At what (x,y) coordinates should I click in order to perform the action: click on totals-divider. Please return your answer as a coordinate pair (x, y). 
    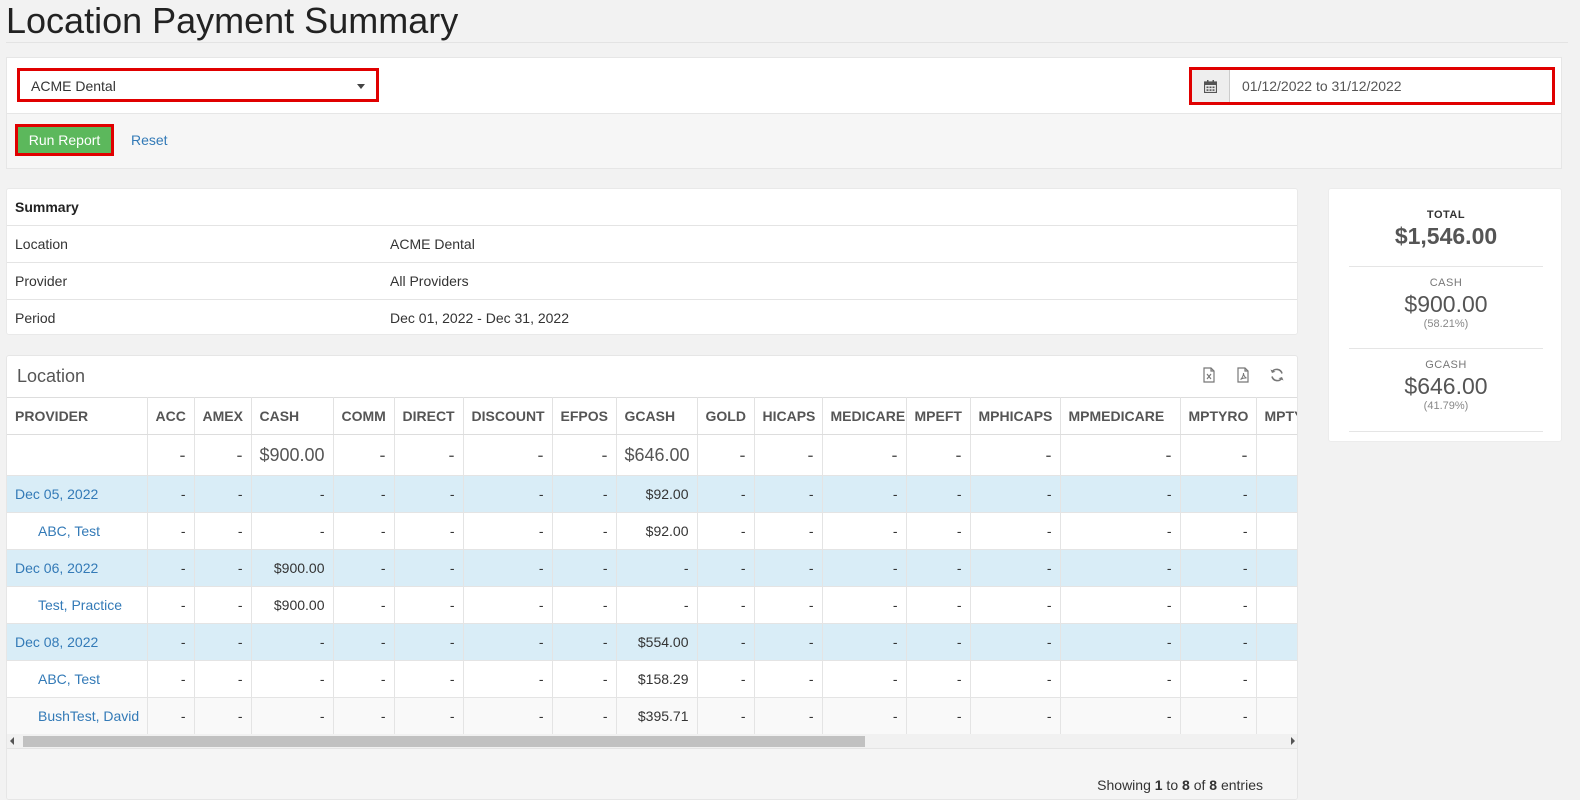
    Looking at the image, I should click on (1446, 348).